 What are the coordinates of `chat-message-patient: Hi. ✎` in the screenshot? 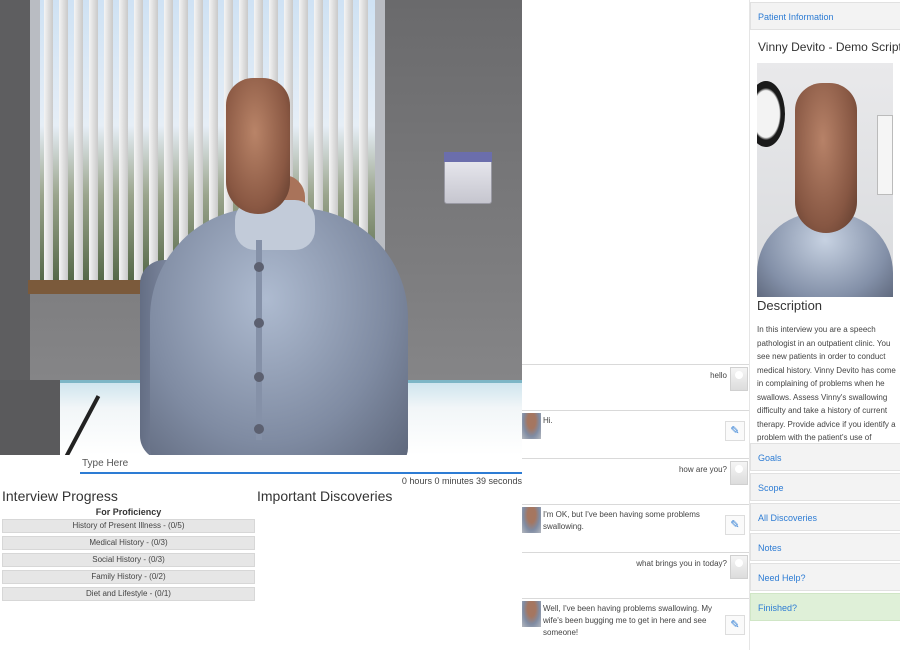 It's located at (635, 434).